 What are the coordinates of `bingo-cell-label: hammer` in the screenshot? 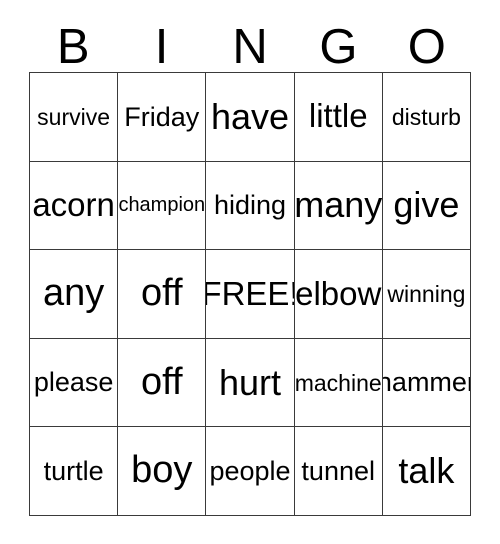 It's located at (426, 382).